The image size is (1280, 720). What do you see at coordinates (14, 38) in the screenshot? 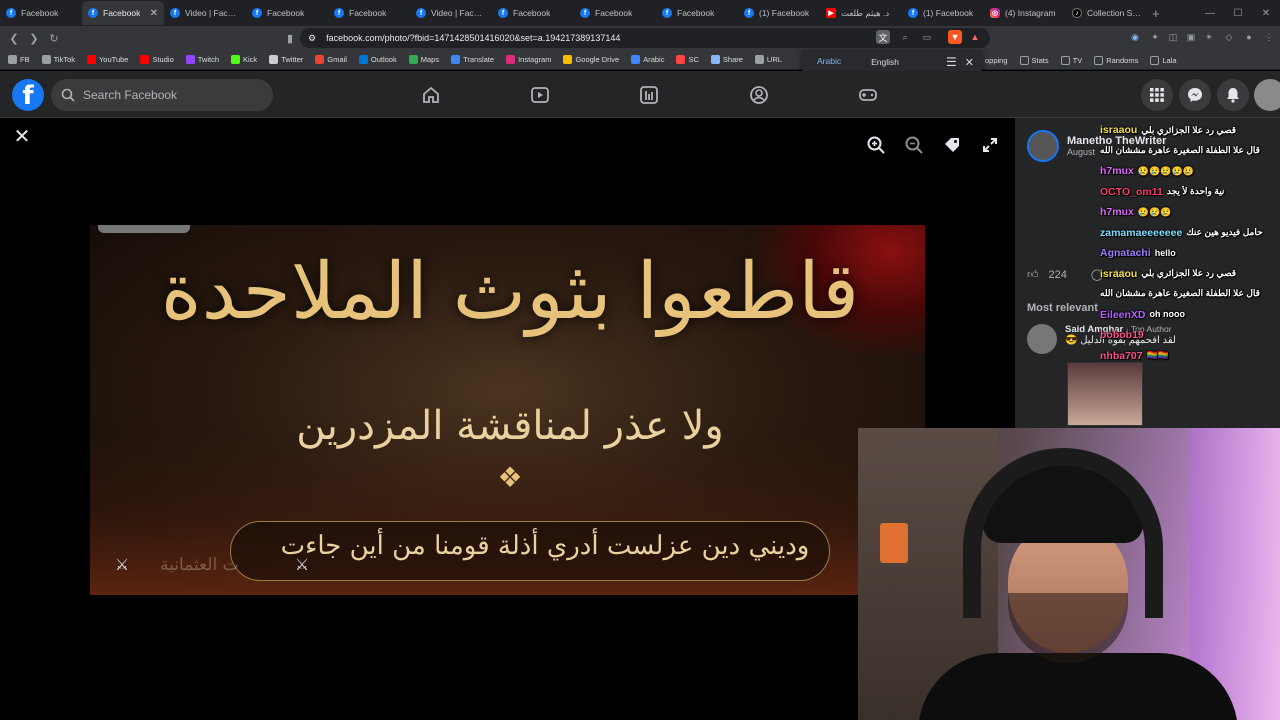
I see `back-icon: ❮` at bounding box center [14, 38].